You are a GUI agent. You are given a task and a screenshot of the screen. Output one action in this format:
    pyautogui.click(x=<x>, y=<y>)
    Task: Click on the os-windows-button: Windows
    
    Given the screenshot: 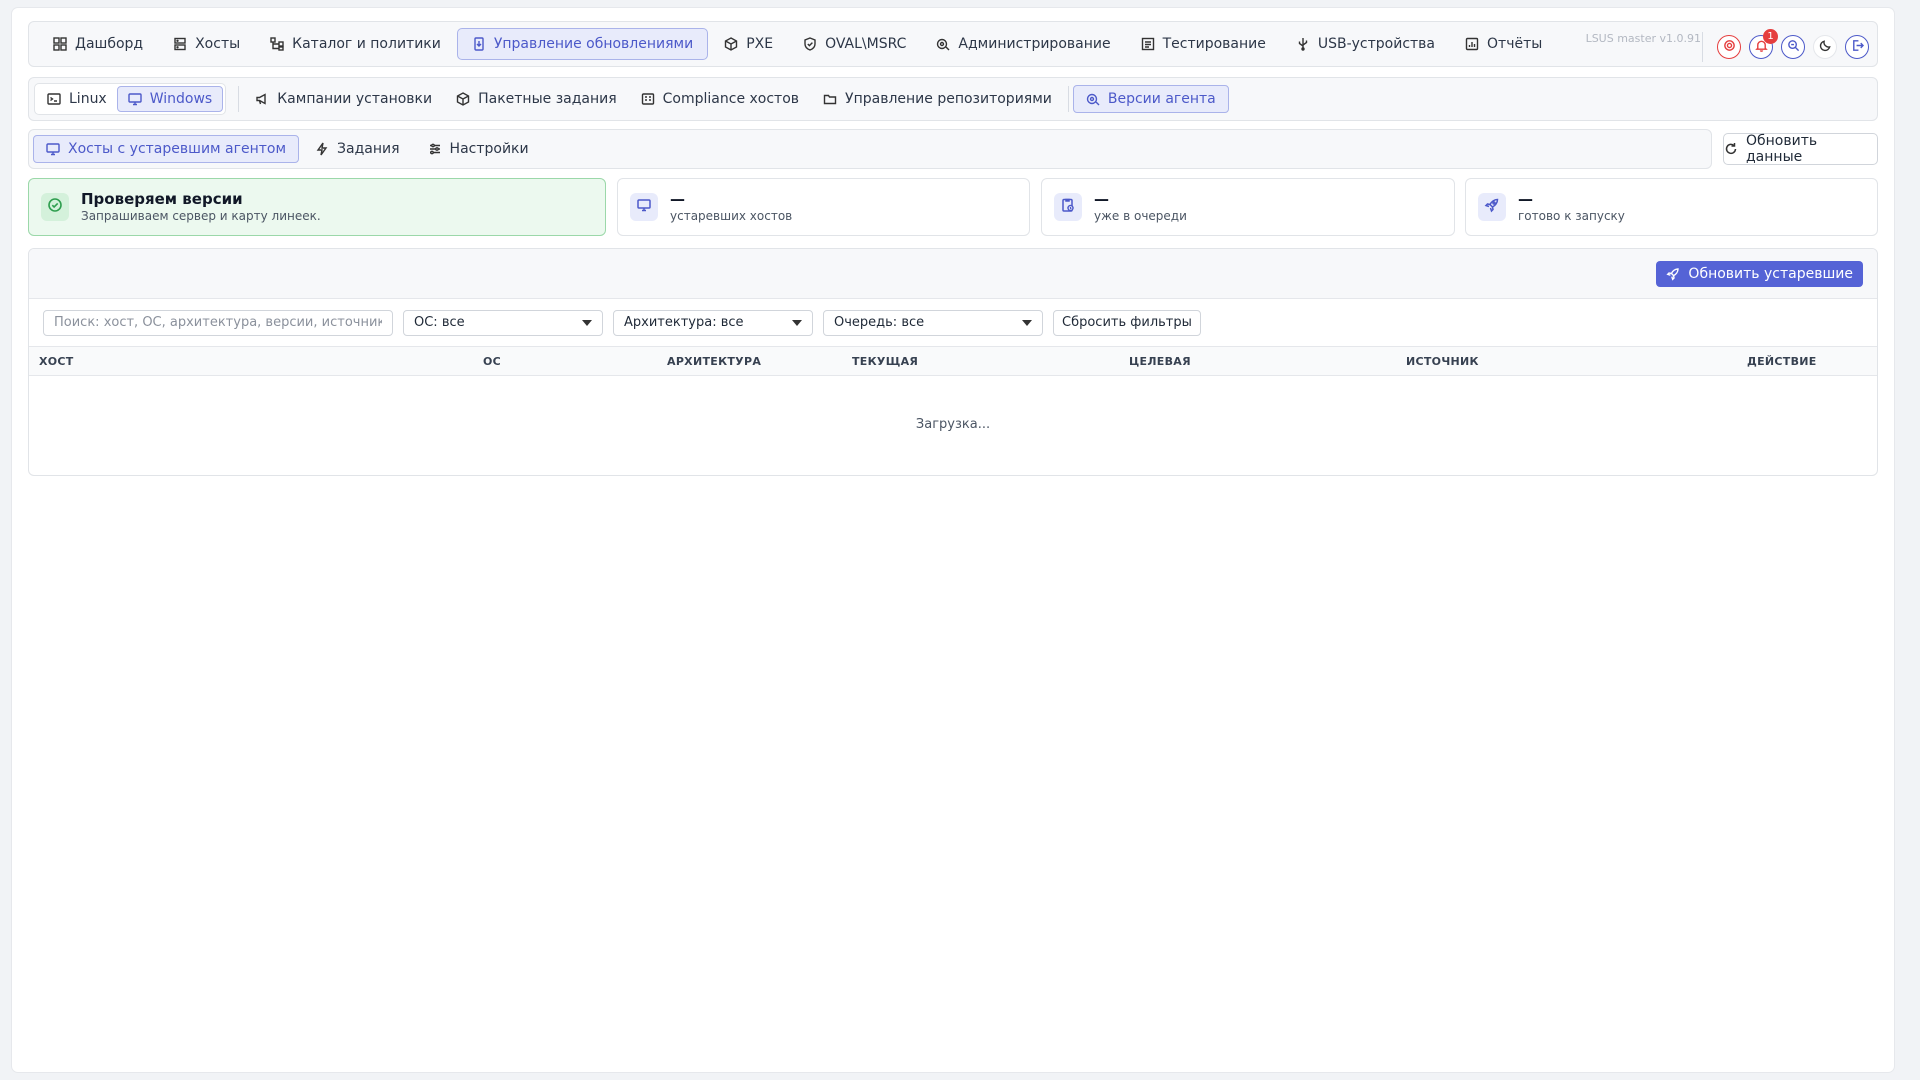 What is the action you would take?
    pyautogui.click(x=170, y=99)
    